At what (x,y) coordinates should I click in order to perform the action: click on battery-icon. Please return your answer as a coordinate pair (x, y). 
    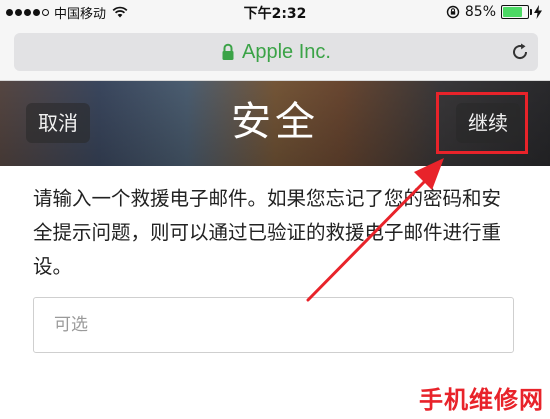
    Looking at the image, I should click on (516, 12).